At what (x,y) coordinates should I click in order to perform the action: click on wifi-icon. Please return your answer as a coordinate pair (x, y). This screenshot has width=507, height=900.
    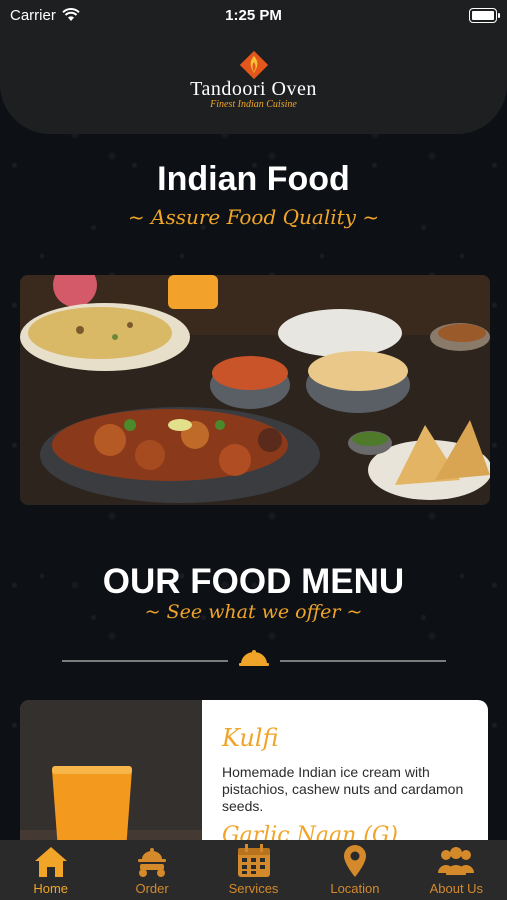
    Looking at the image, I should click on (71, 14).